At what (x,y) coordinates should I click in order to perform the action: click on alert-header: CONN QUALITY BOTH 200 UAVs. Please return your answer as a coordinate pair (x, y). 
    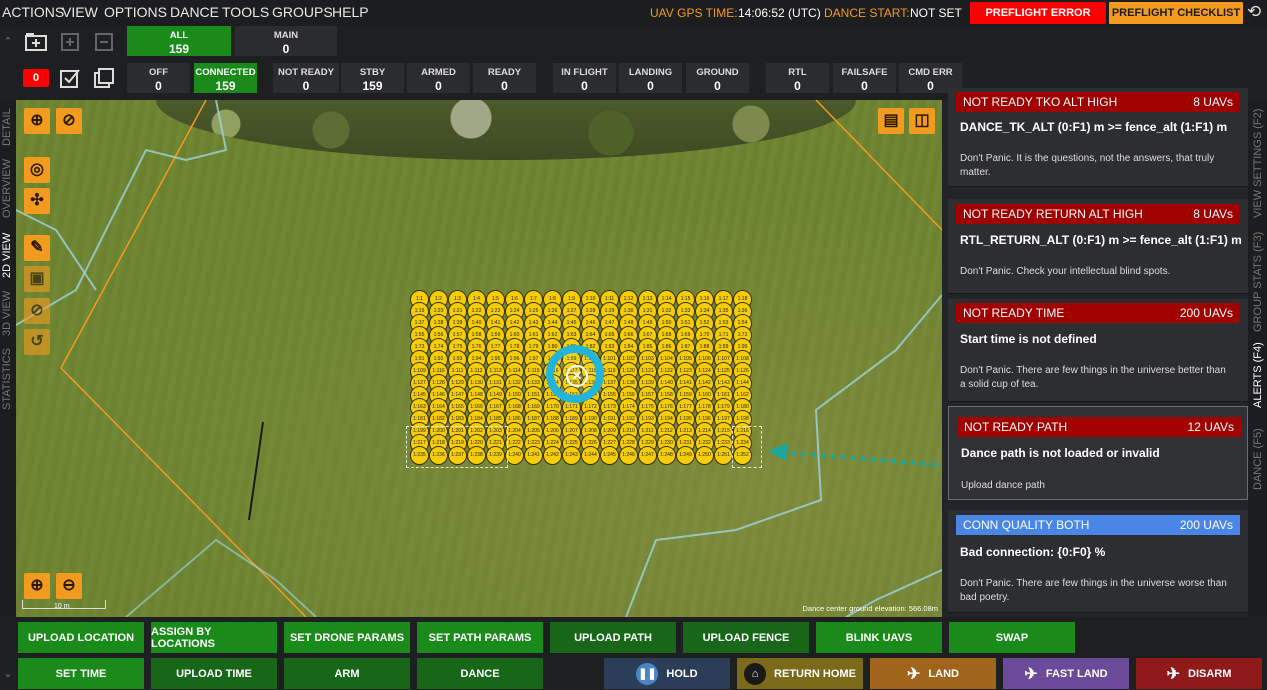
    Looking at the image, I should click on (1098, 525).